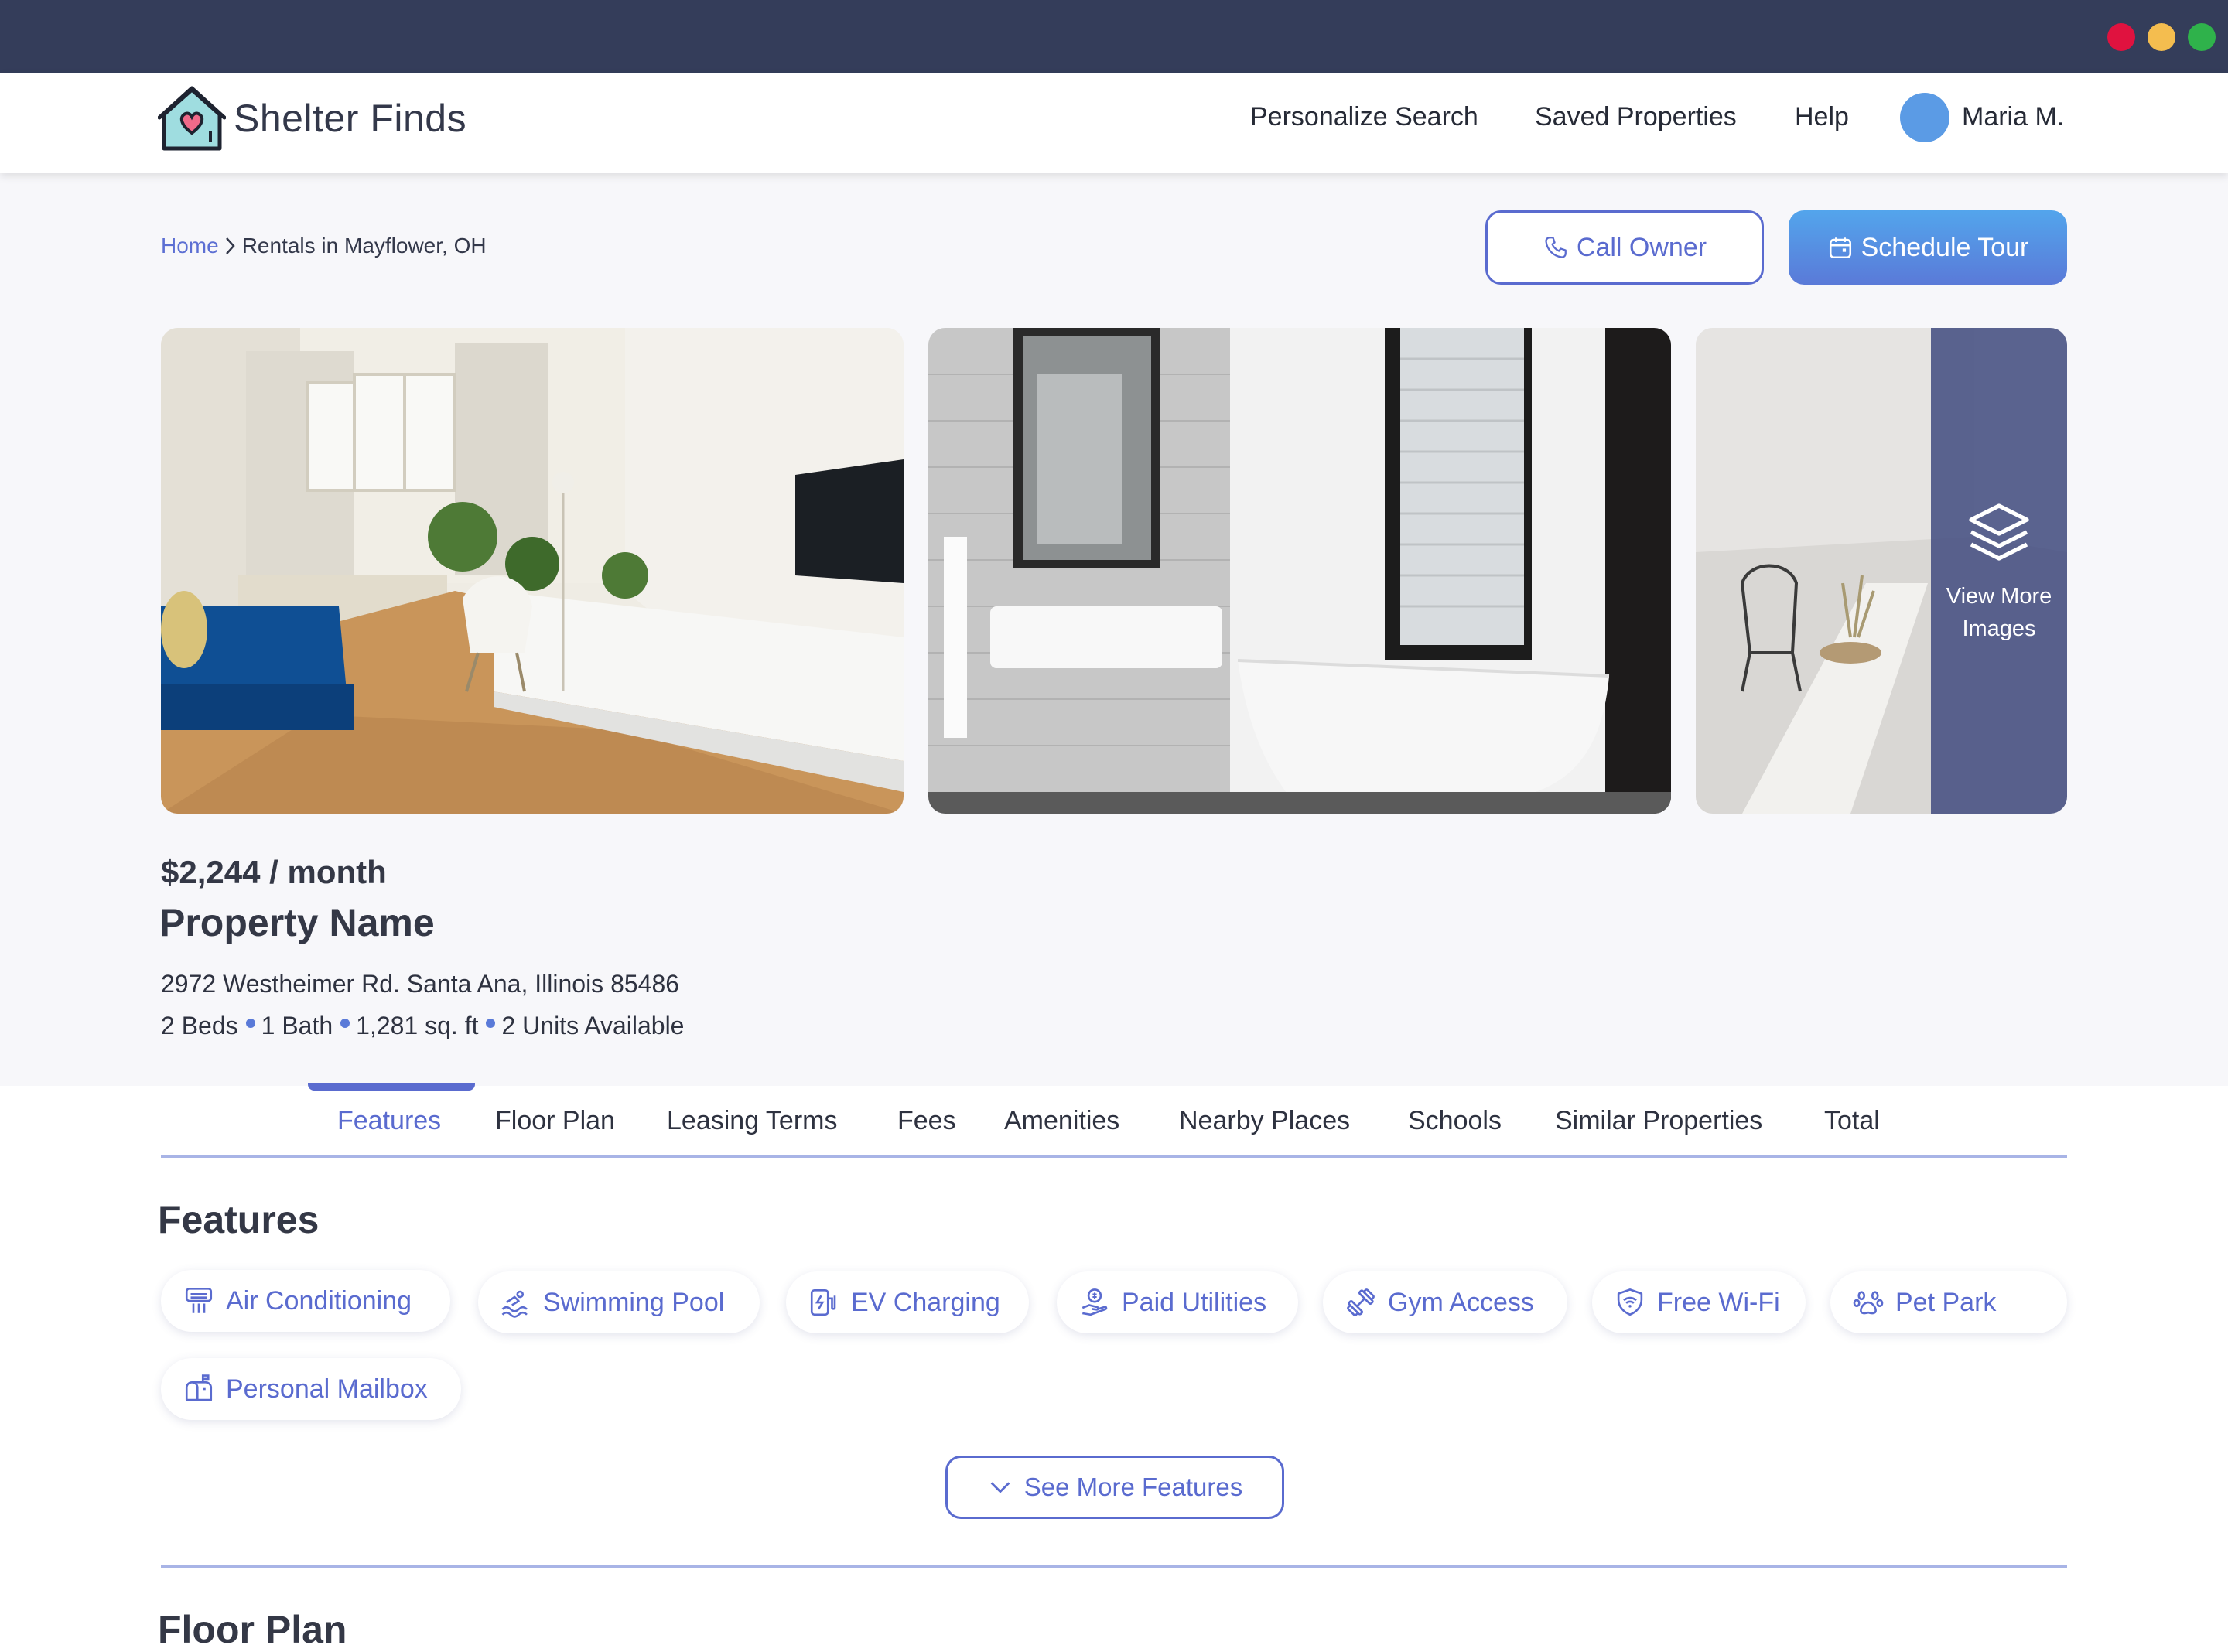 The image size is (2228, 1652). What do you see at coordinates (364, 246) in the screenshot?
I see `breadcrumb-current: Rentals in Mayflower, OH` at bounding box center [364, 246].